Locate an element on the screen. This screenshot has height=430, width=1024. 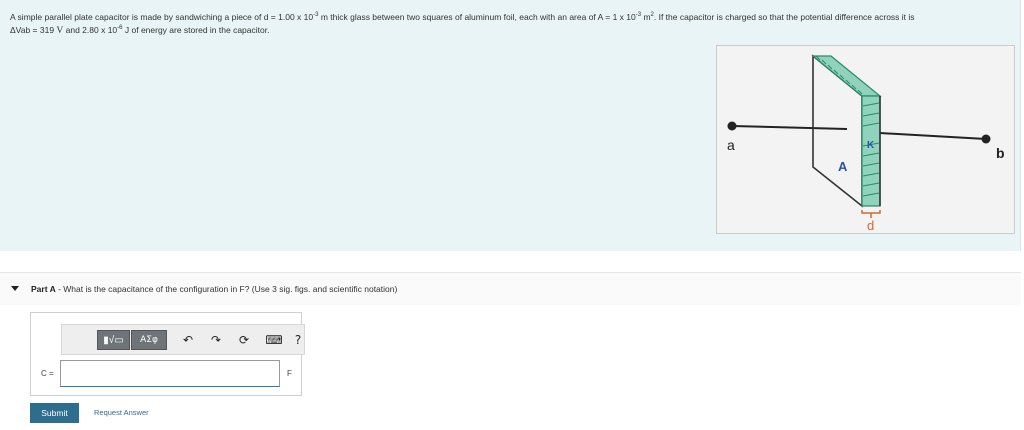
problem-text-6: and 2.80 x 10 is located at coordinates (90, 30).